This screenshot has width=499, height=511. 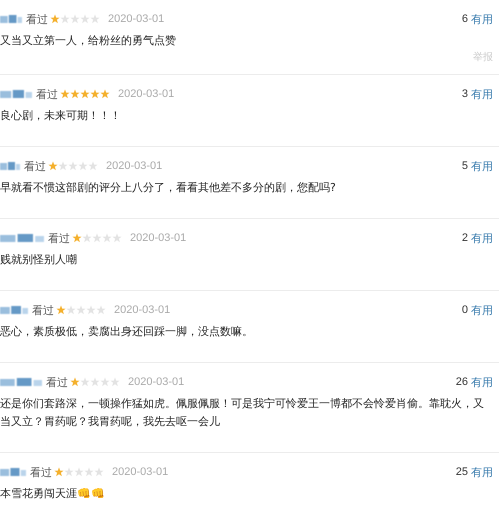 I want to click on vote-count: 3, so click(x=465, y=94).